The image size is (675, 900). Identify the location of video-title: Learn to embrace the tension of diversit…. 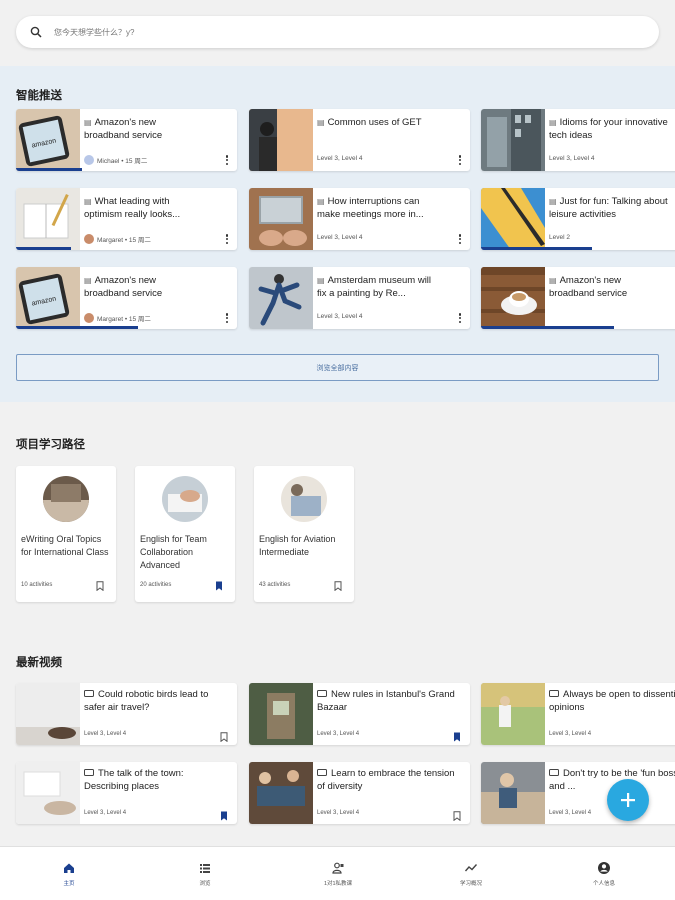
(386, 780).